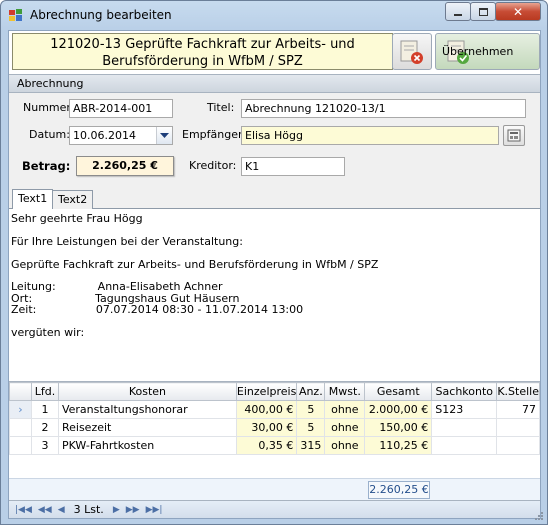 This screenshot has height=525, width=548. What do you see at coordinates (15, 15) in the screenshot?
I see `app-icon` at bounding box center [15, 15].